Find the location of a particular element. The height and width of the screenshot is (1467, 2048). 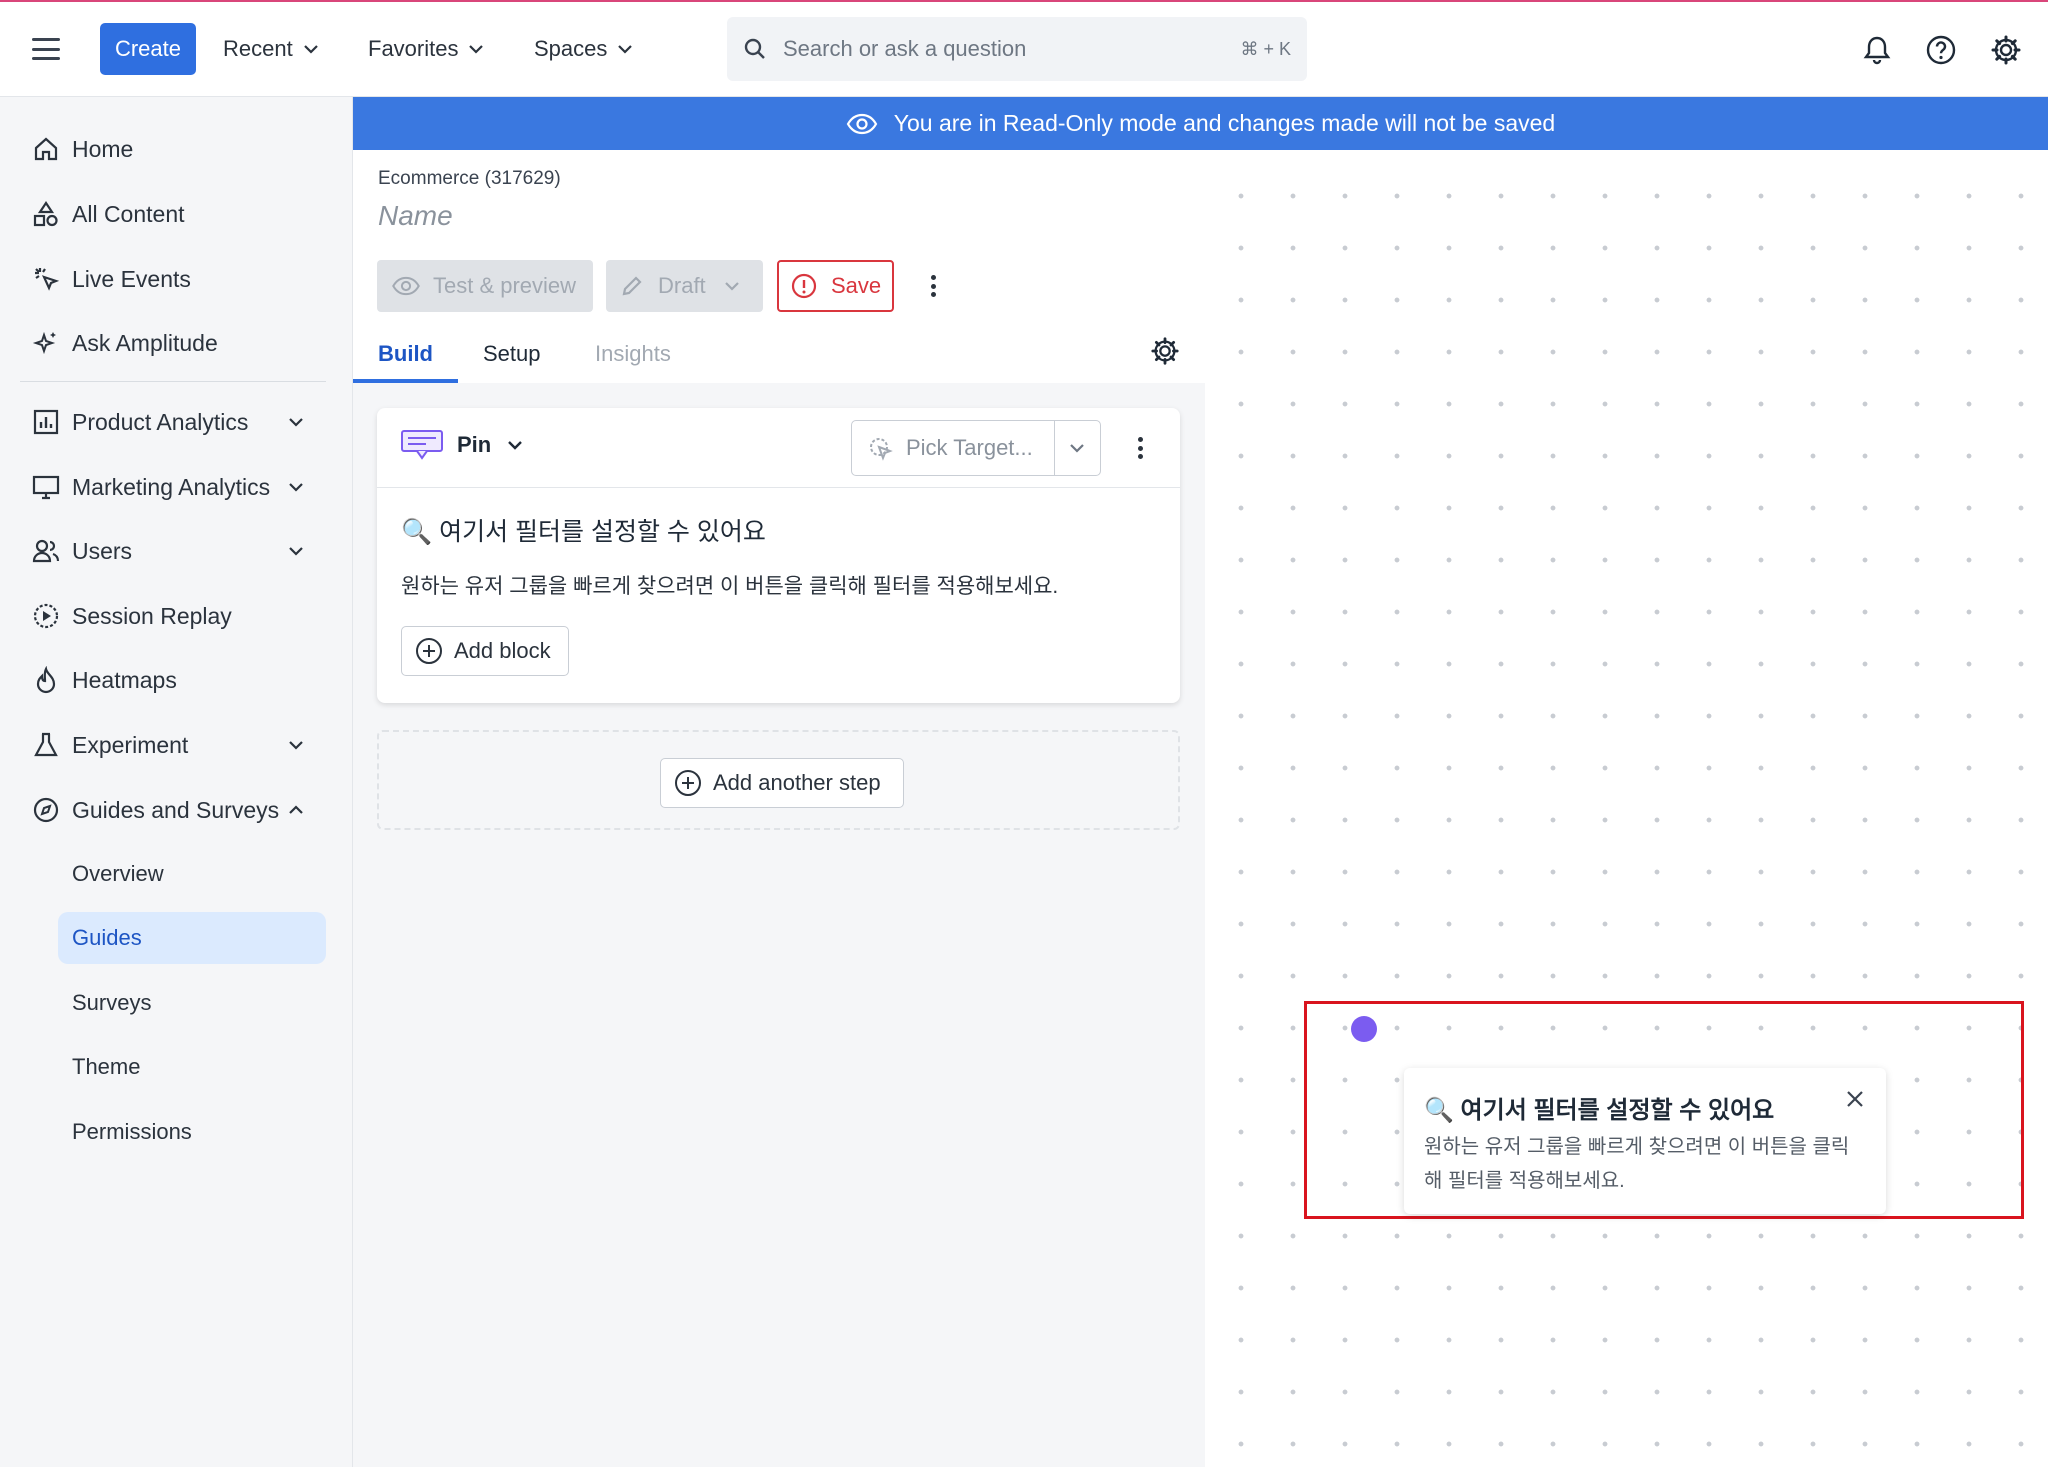

compass-icon is located at coordinates (46, 810).